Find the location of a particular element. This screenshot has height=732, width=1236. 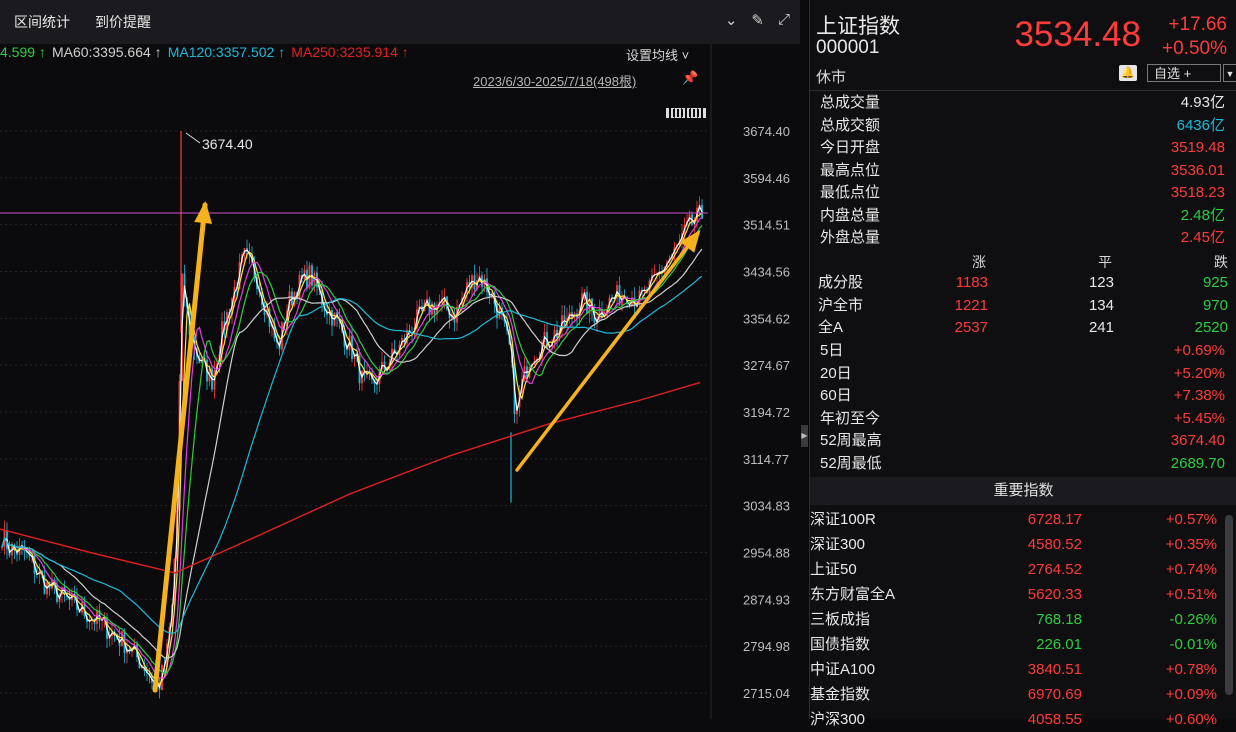

period-row: 52周最低 2689.70 is located at coordinates (1022, 464).